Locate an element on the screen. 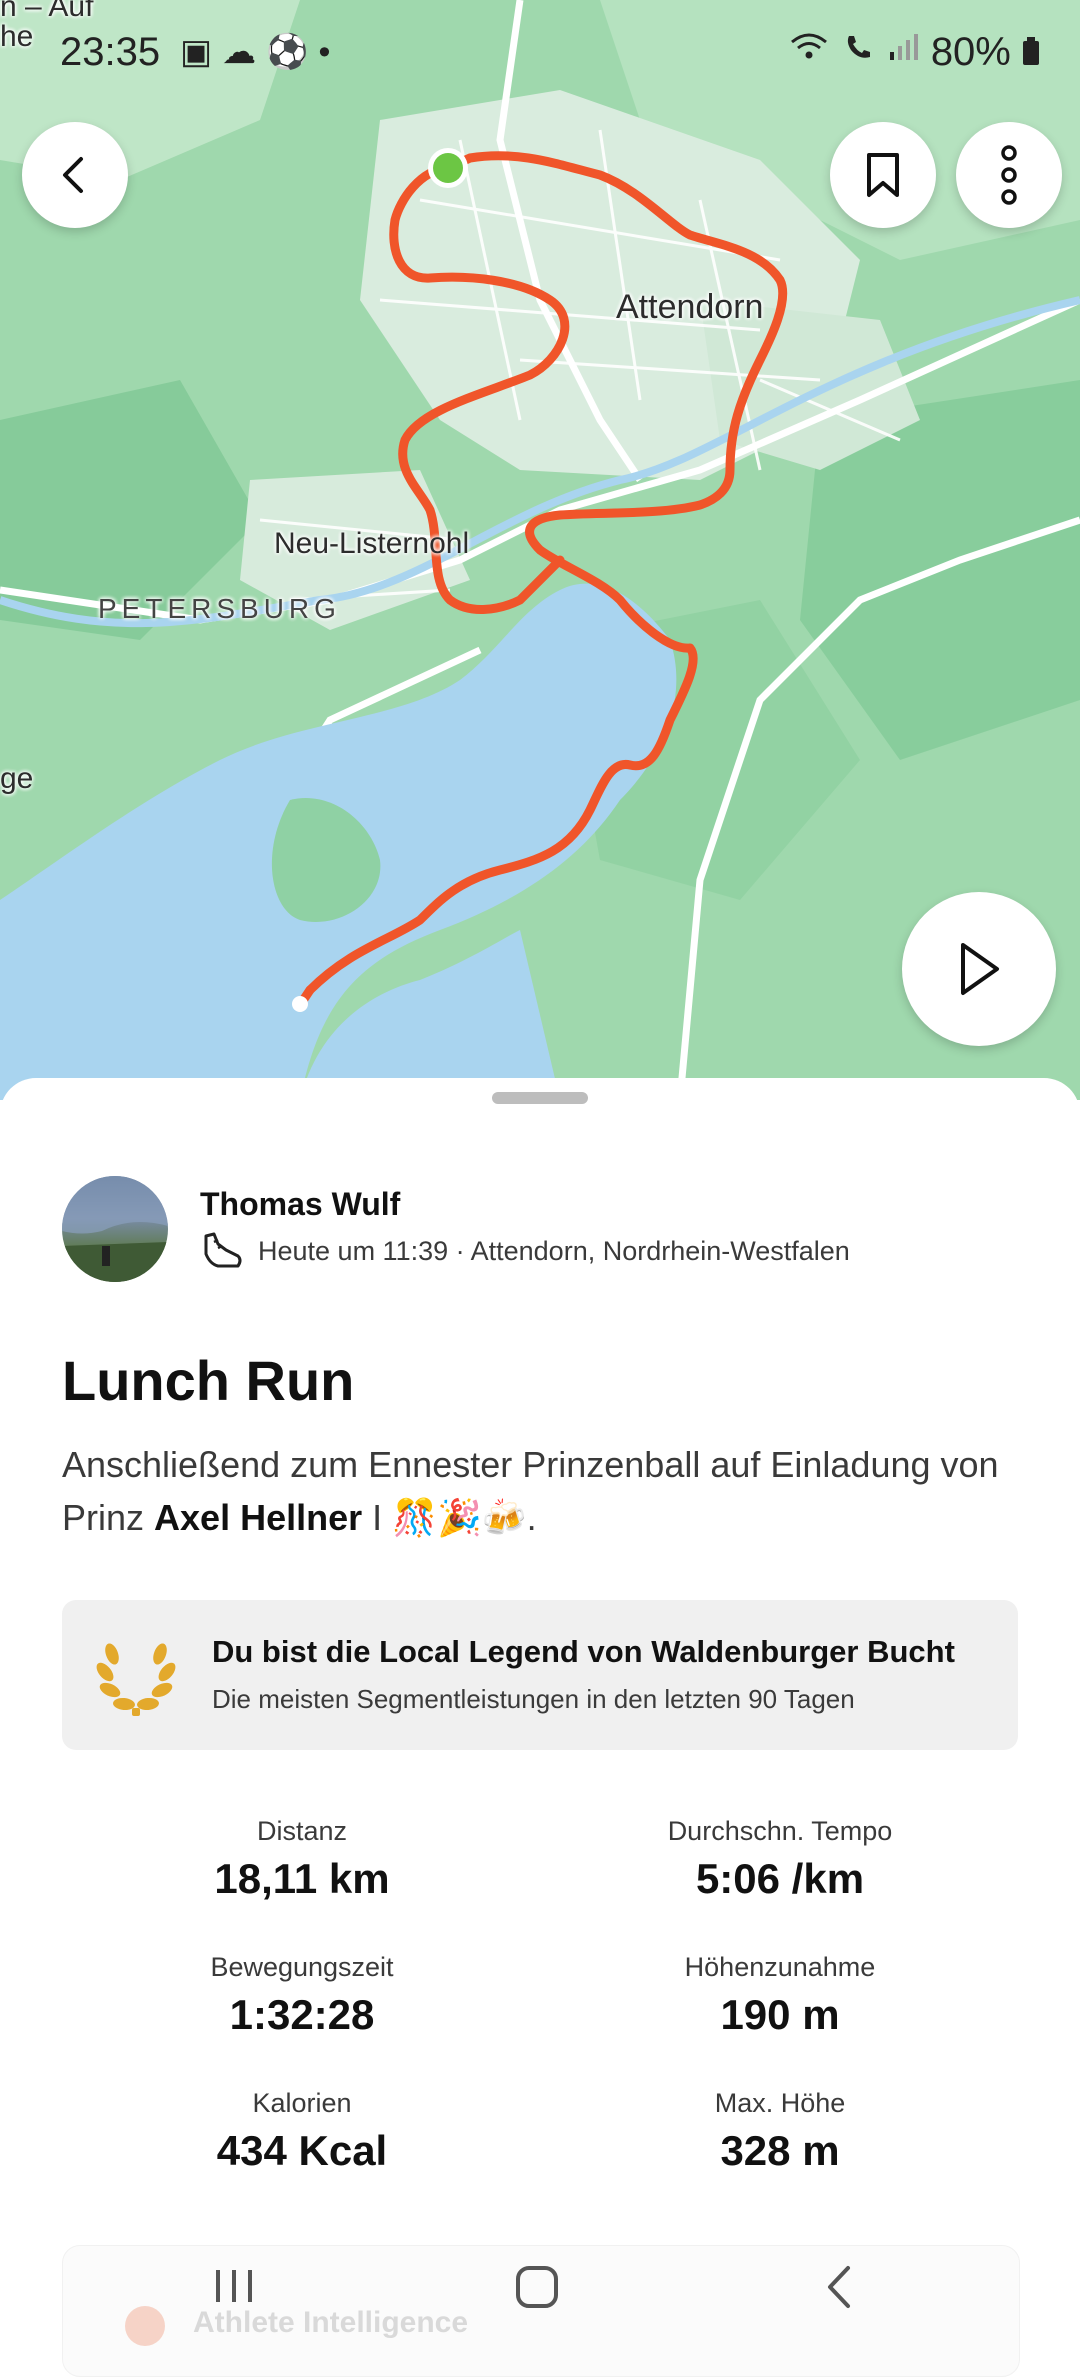  stat-calories: Kalorien 434 Kcal is located at coordinates (302, 2131).